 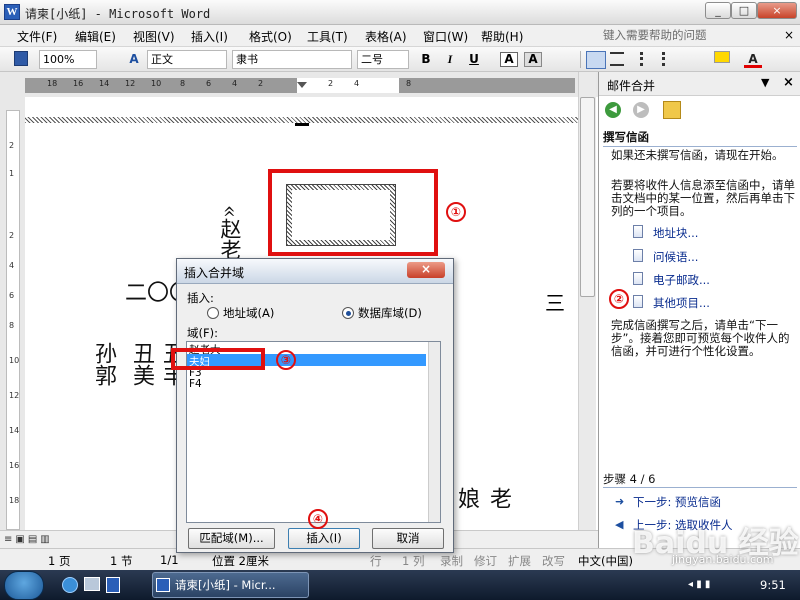 I want to click on view-buttons: ≡▣▤▥, so click(x=28, y=539).